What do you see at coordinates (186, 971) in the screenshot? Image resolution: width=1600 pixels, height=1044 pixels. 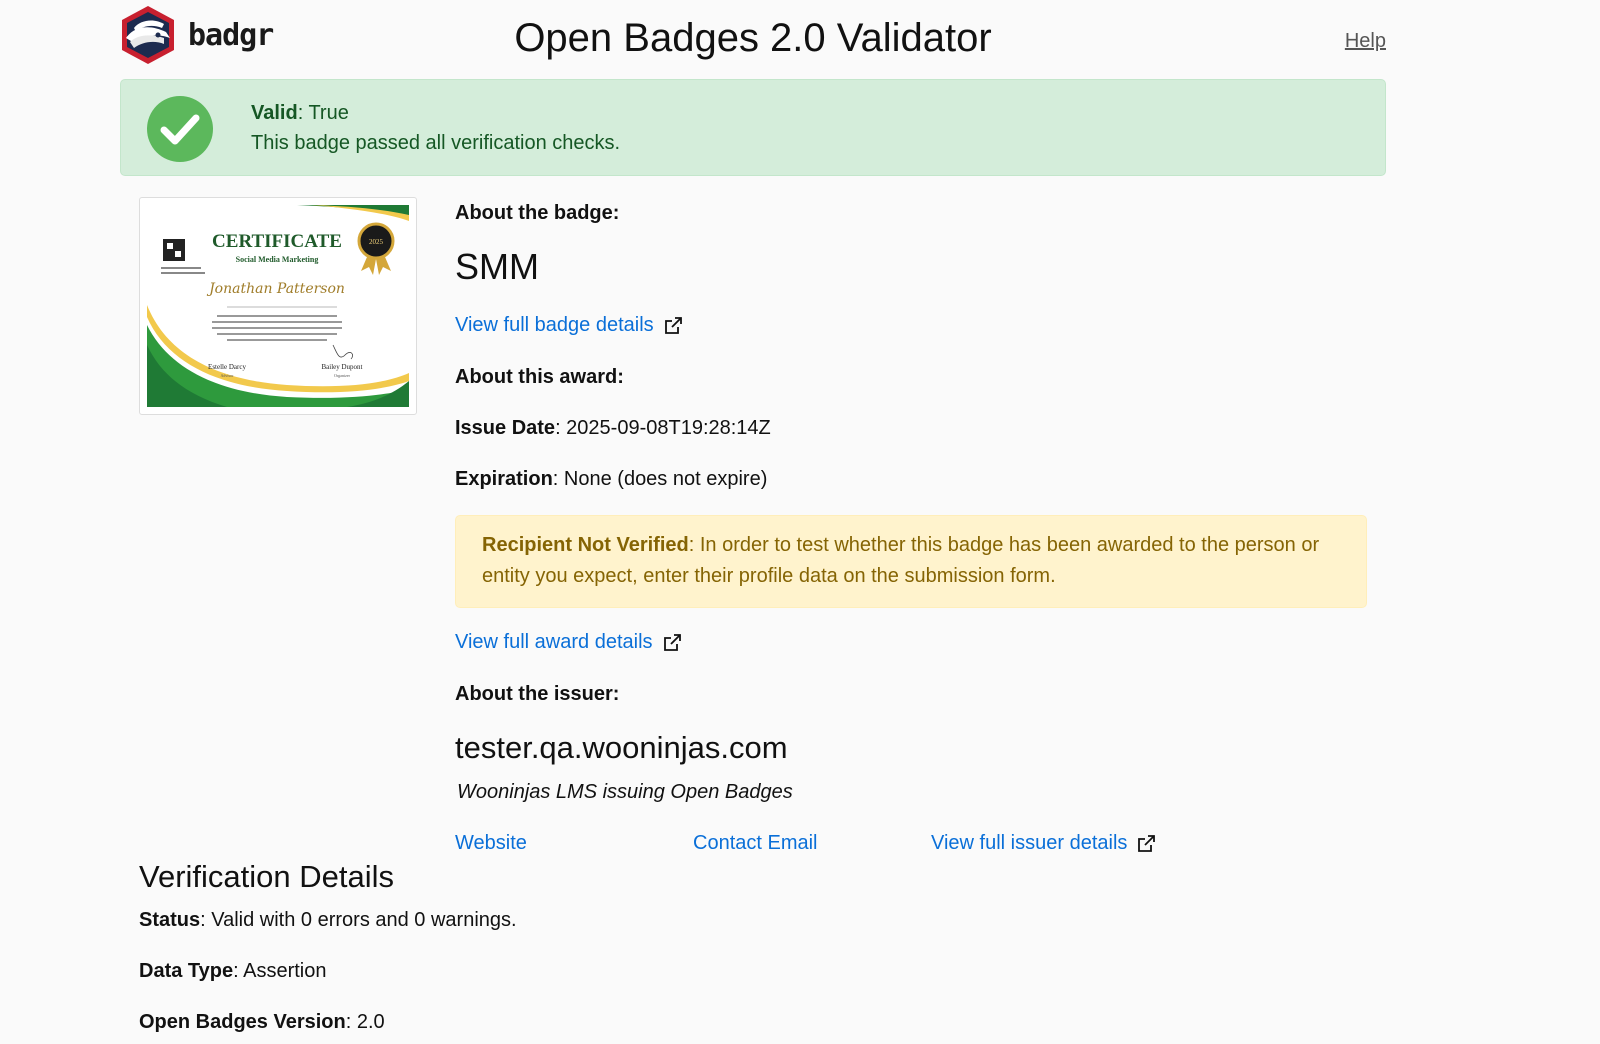 I see `verification-data-type-label: Data Type` at bounding box center [186, 971].